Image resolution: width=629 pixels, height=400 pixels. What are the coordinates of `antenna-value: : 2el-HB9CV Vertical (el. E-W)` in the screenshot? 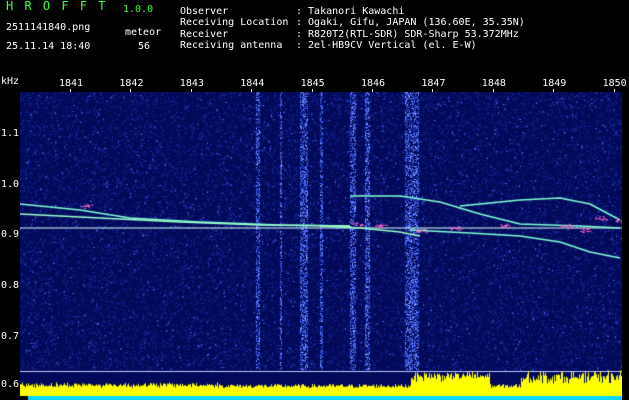 It's located at (386, 45).